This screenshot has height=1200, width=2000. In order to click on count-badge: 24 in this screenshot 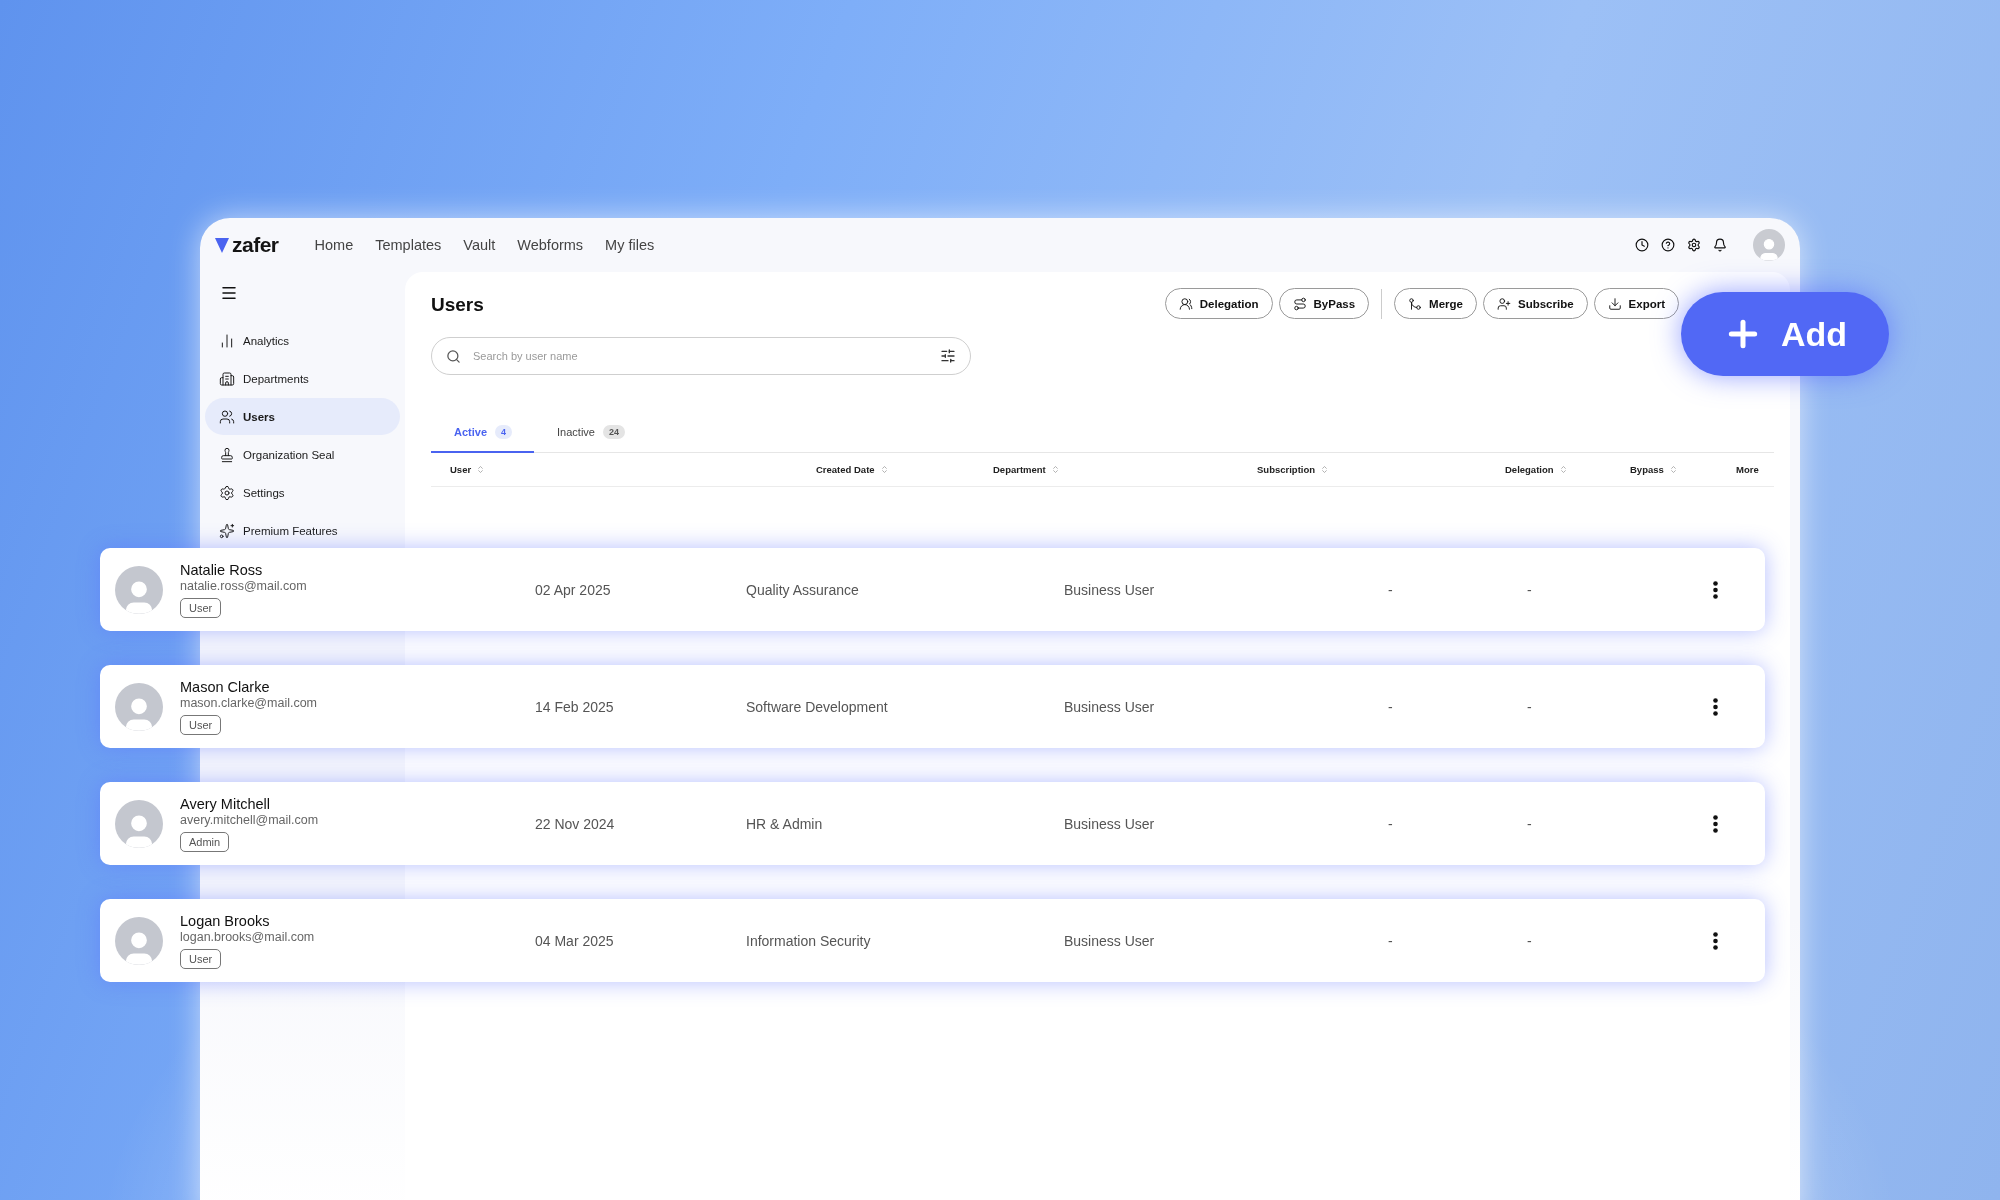, I will do `click(613, 432)`.